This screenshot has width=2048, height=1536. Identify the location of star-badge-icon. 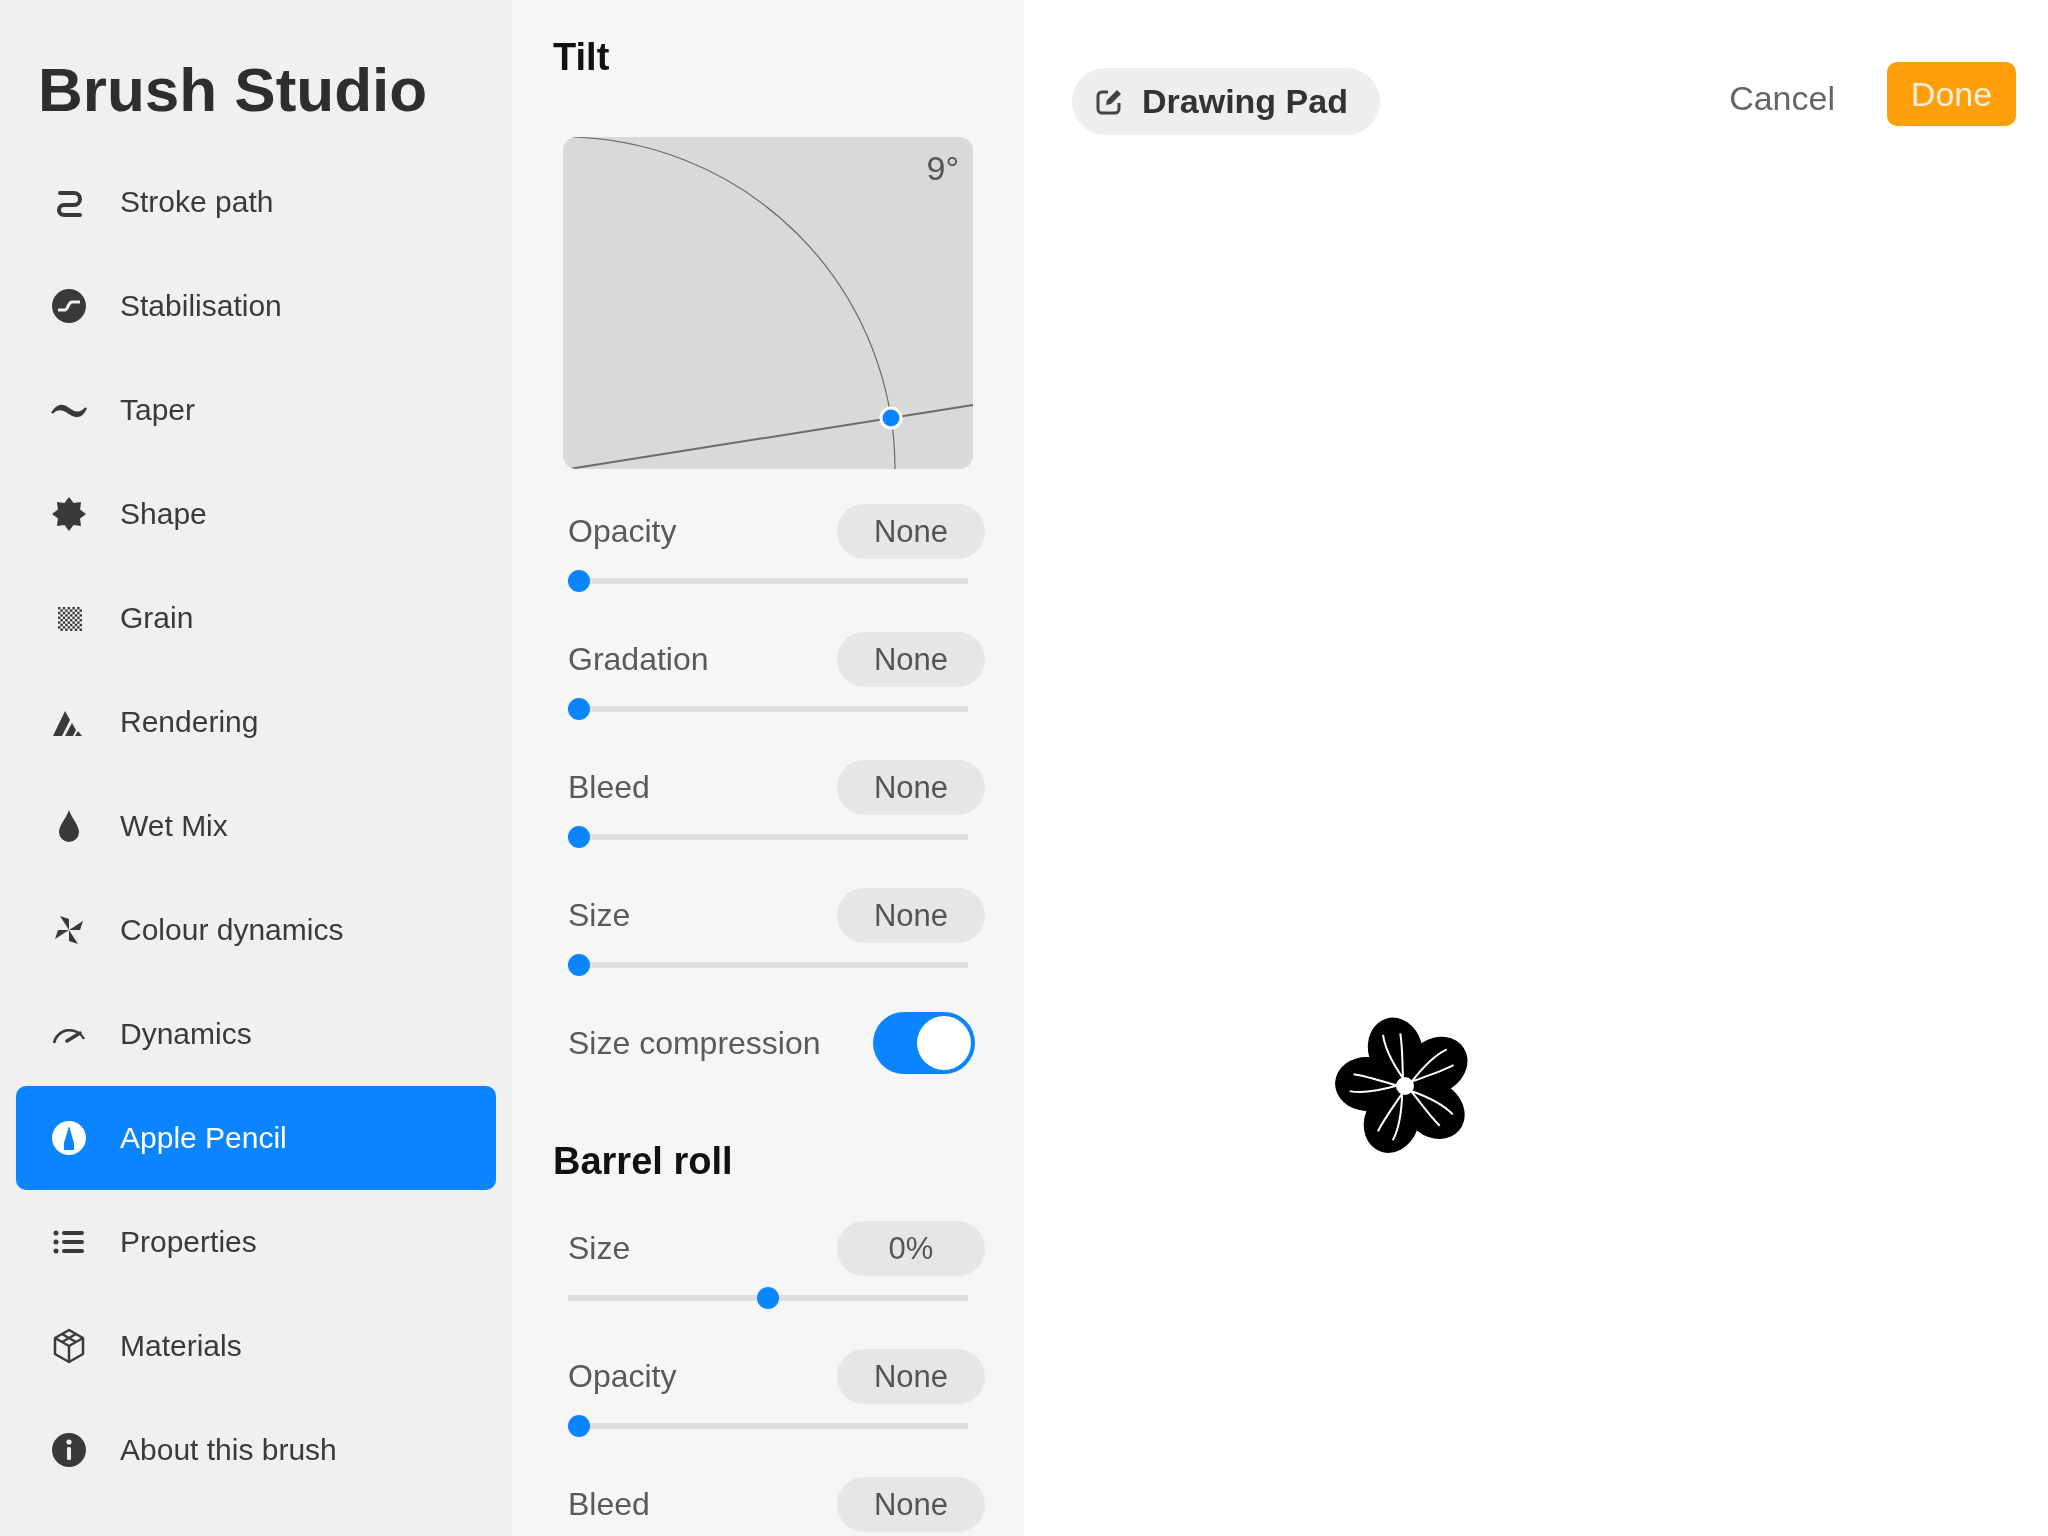
(69, 514).